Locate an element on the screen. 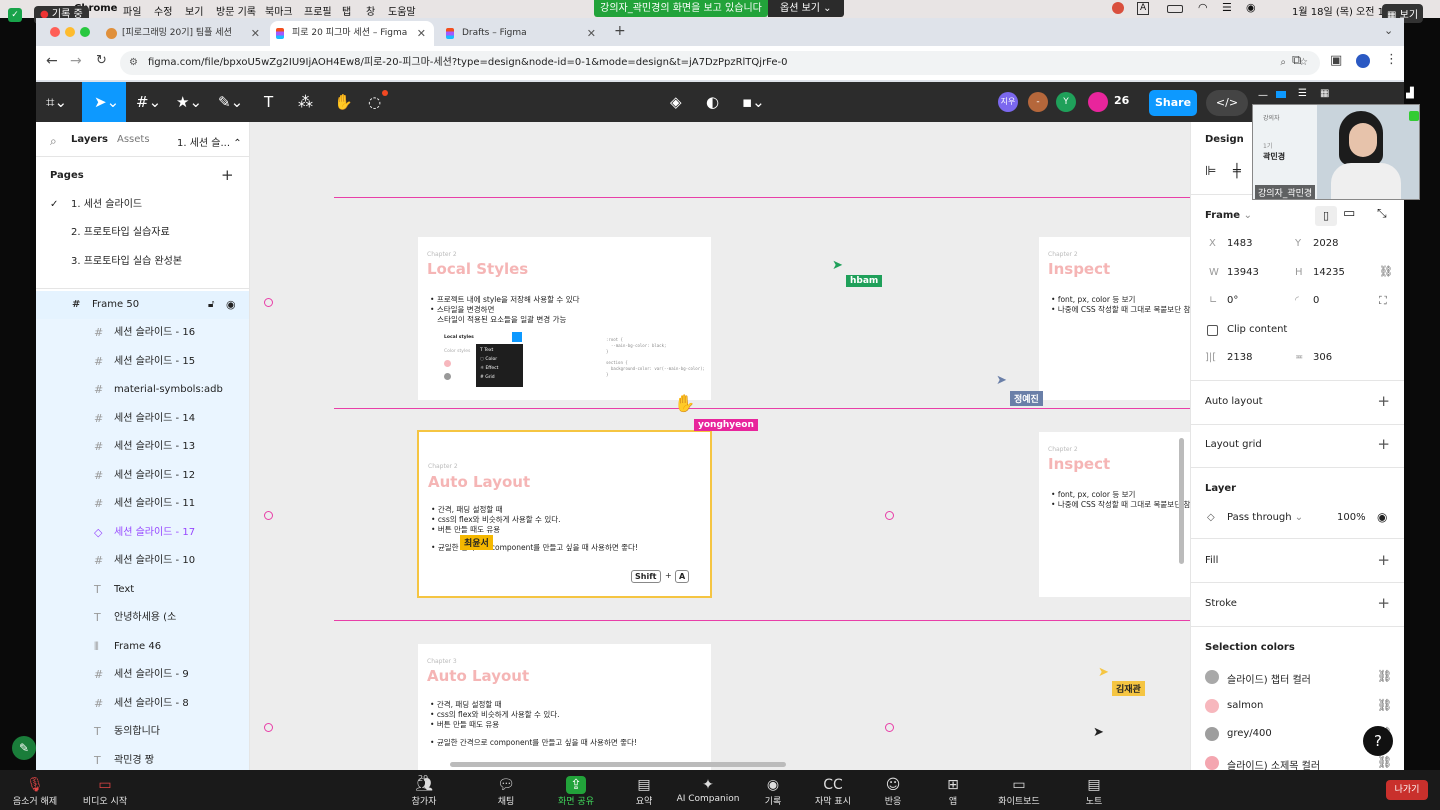 The height and width of the screenshot is (810, 1440). gallery-view-icon: ▦ is located at coordinates (1324, 93).